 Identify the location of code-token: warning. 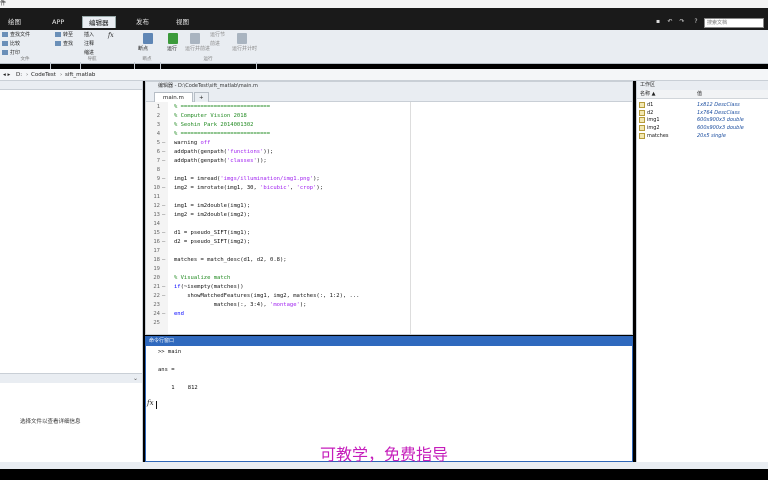
(187, 143).